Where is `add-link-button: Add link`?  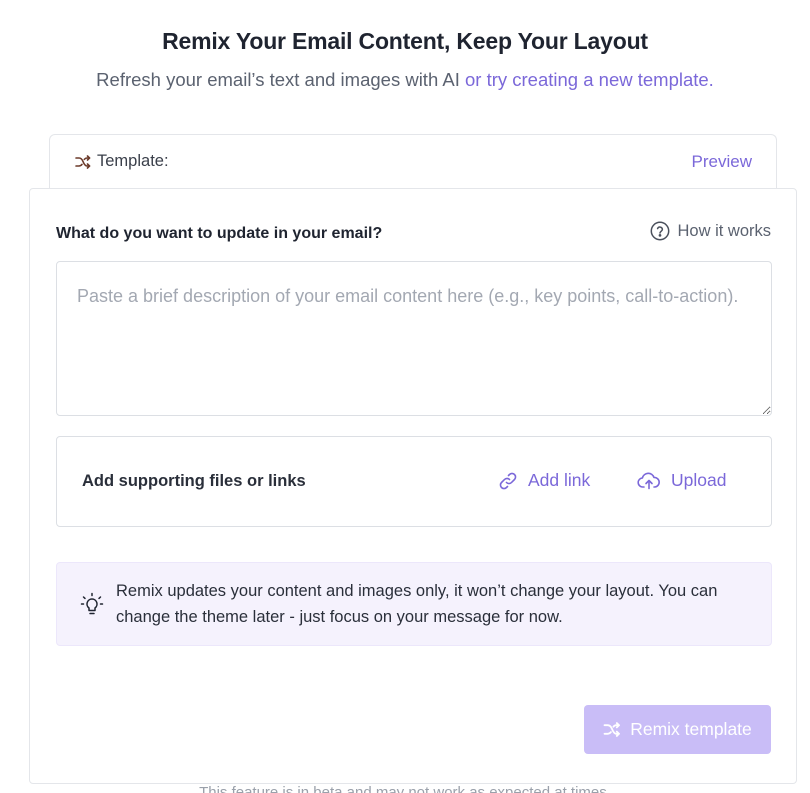 add-link-button: Add link is located at coordinates (544, 480).